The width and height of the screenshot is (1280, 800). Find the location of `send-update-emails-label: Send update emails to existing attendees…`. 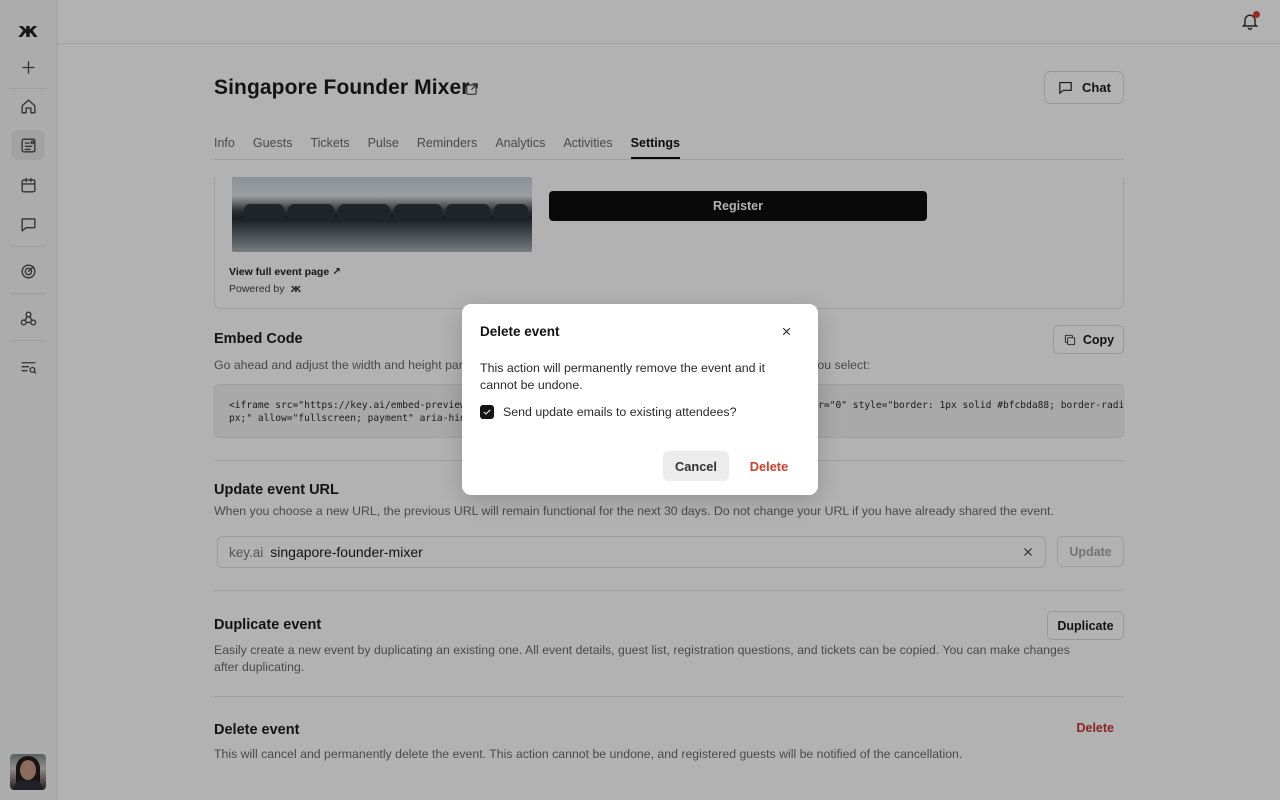

send-update-emails-label: Send update emails to existing attendees… is located at coordinates (620, 412).